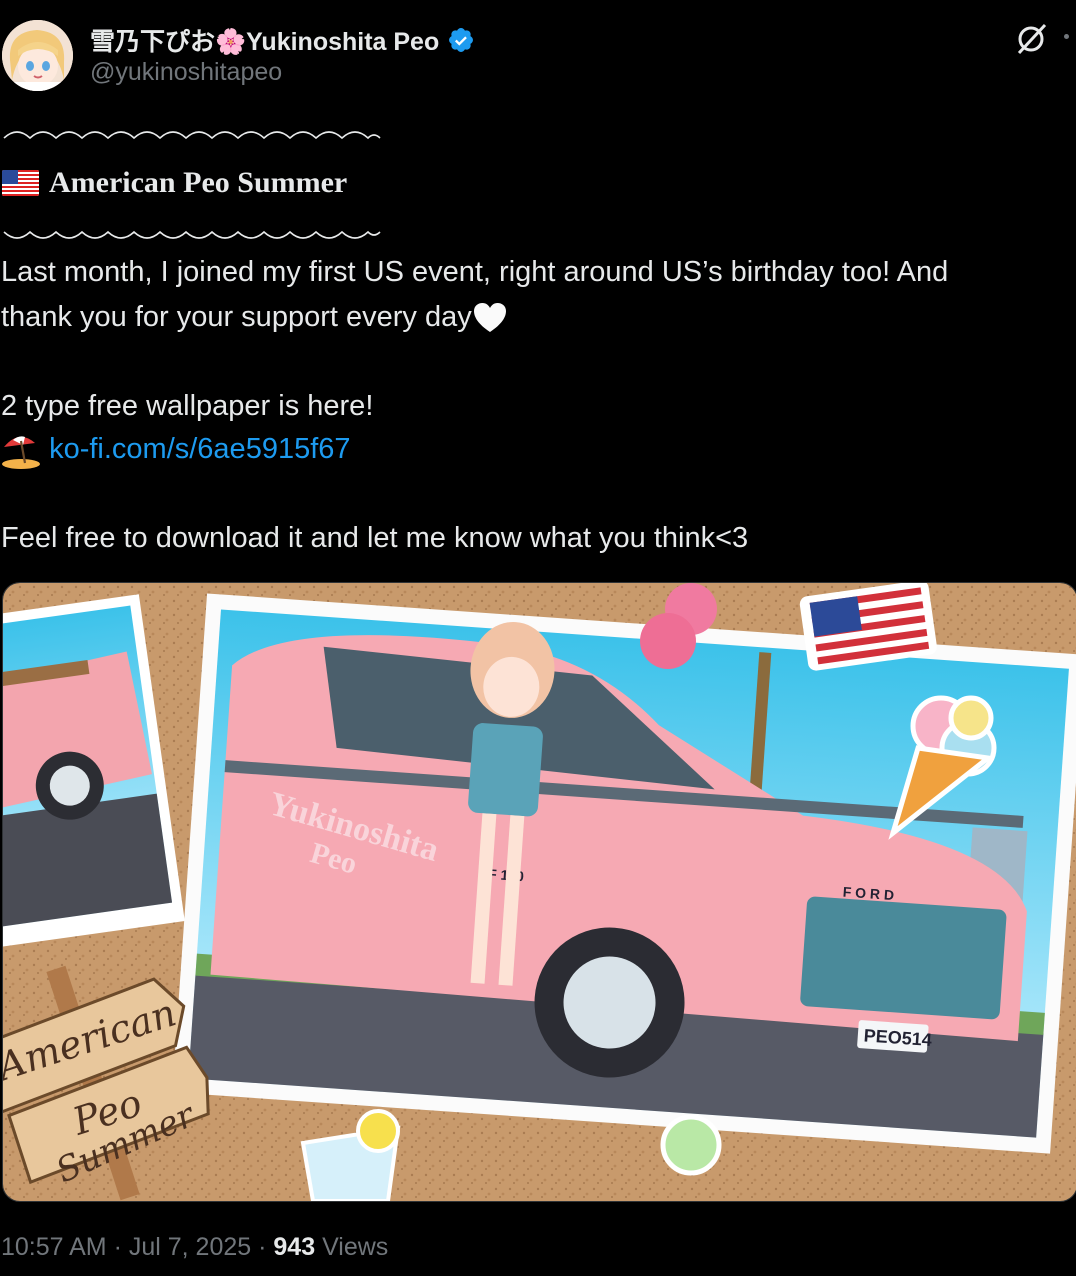  Describe the element at coordinates (1031, 39) in the screenshot. I see `grok-icon` at that location.